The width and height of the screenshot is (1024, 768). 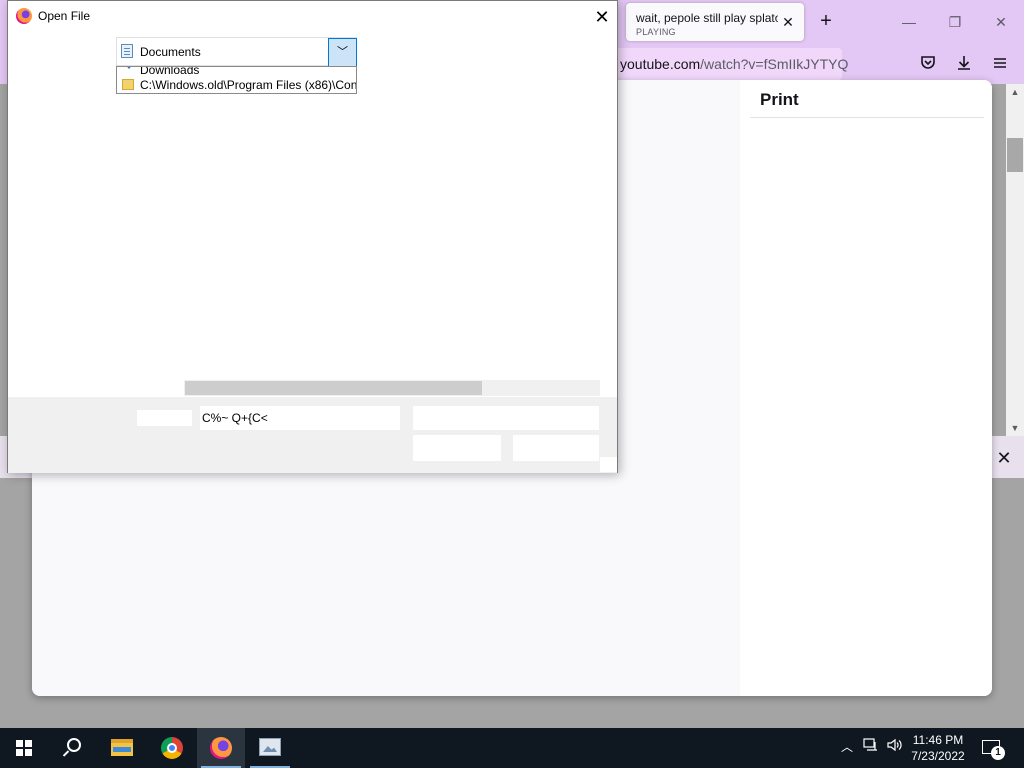 I want to click on clock: 11:46 PM 7/23/2022, so click(x=938, y=748).